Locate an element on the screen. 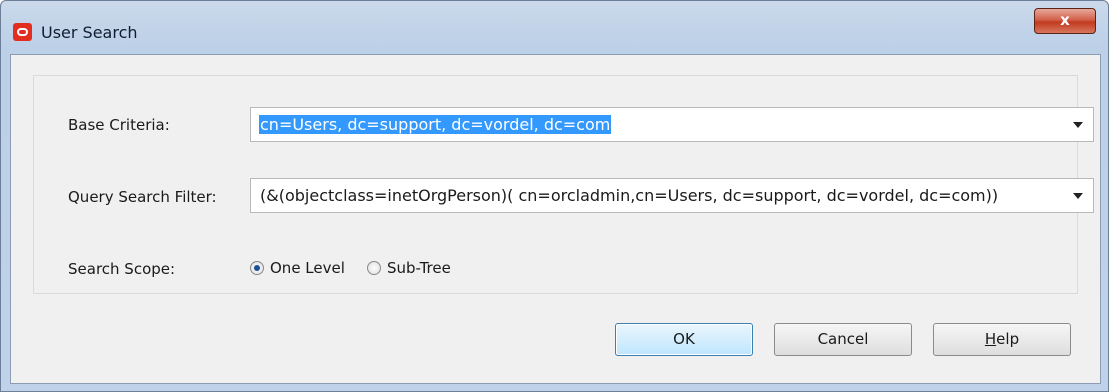  close-button: x is located at coordinates (1065, 21).